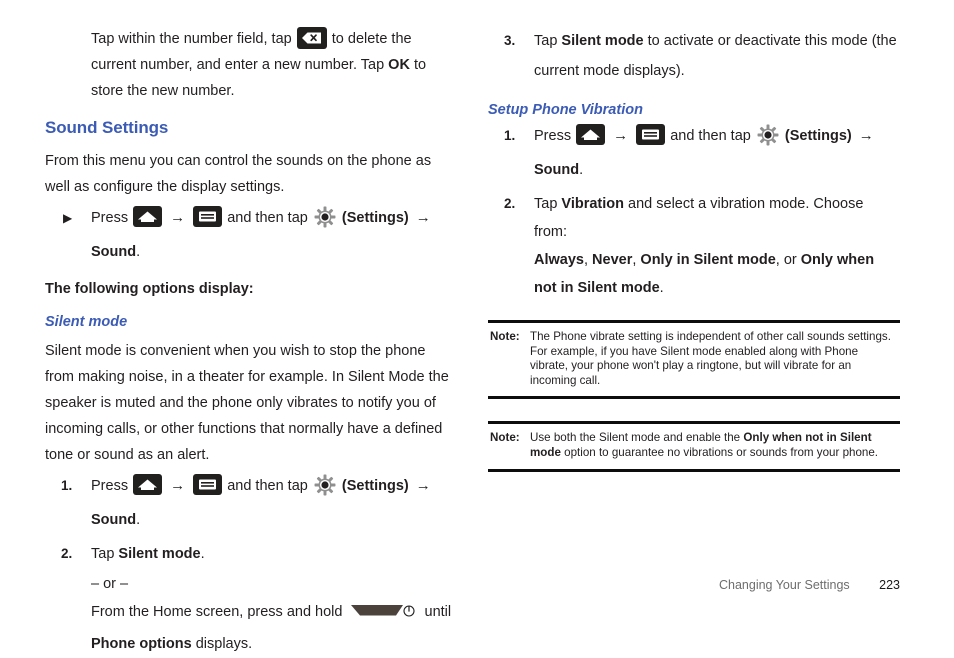 This screenshot has height=658, width=954. I want to click on separator-3: , or, so click(786, 260).